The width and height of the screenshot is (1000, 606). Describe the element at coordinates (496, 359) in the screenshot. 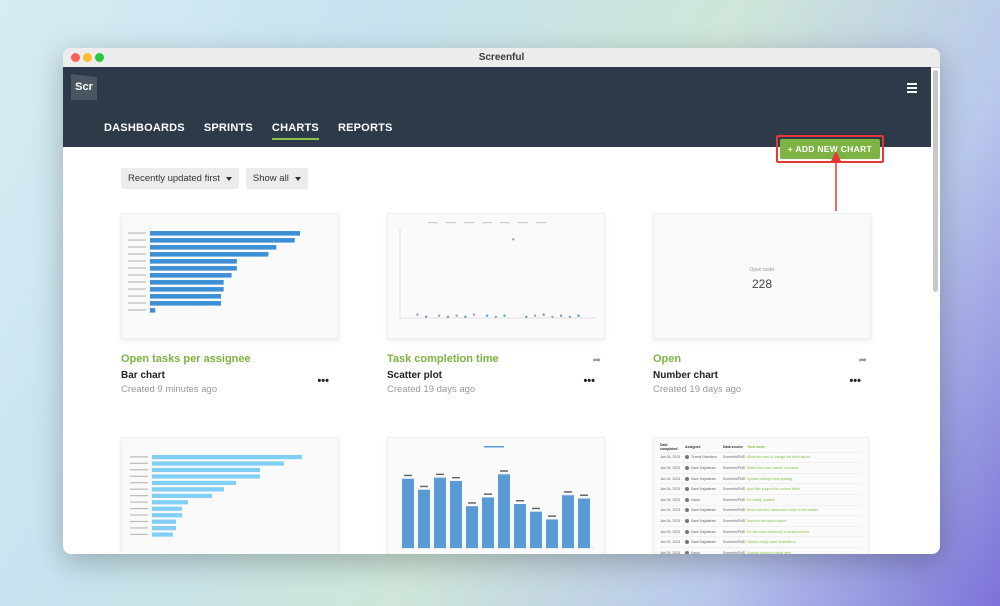

I see `chart-title: Task completion time` at that location.